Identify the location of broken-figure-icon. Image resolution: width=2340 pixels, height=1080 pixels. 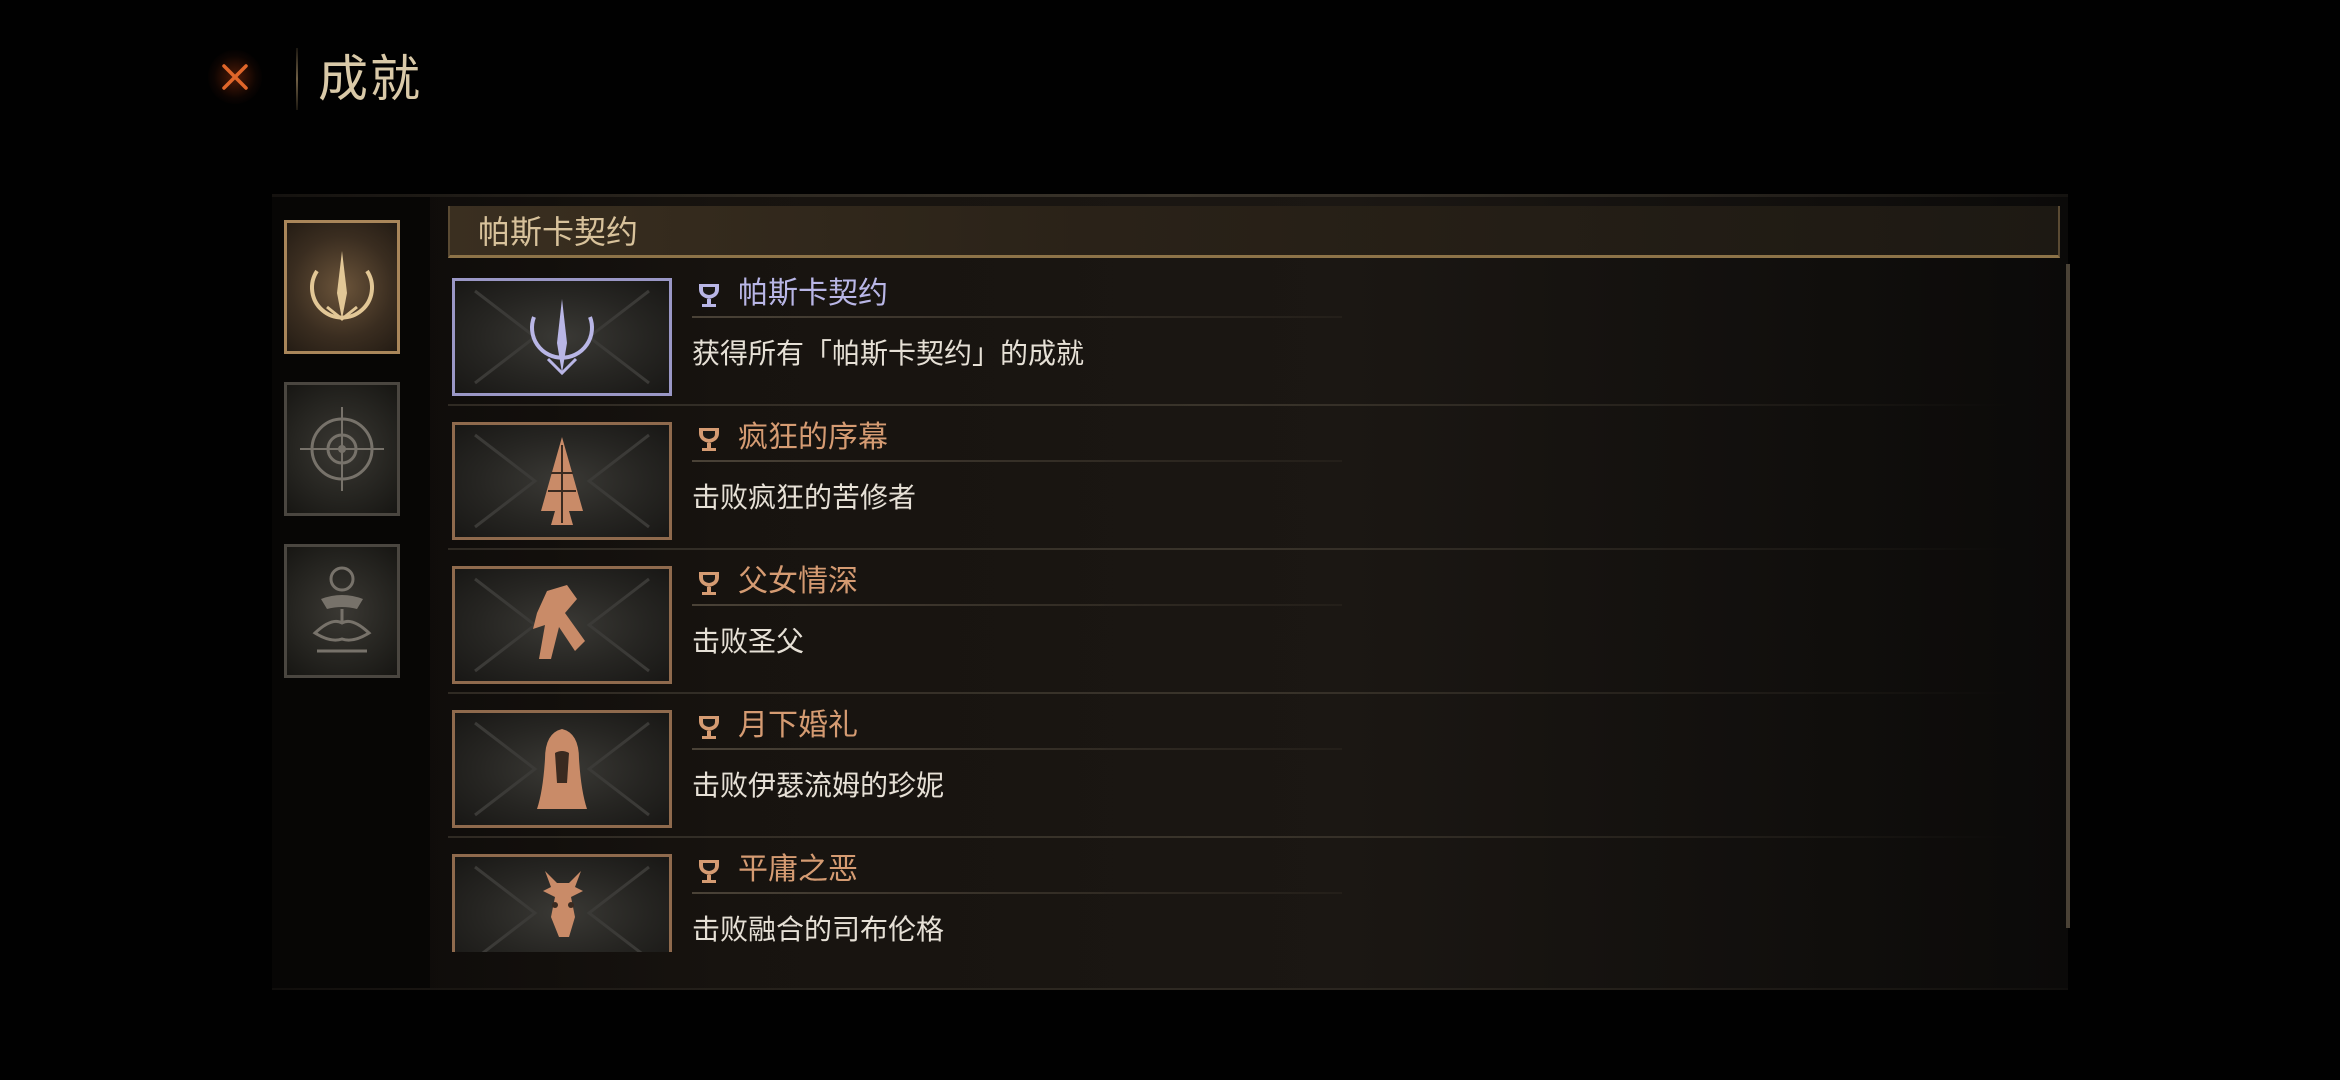
(562, 625).